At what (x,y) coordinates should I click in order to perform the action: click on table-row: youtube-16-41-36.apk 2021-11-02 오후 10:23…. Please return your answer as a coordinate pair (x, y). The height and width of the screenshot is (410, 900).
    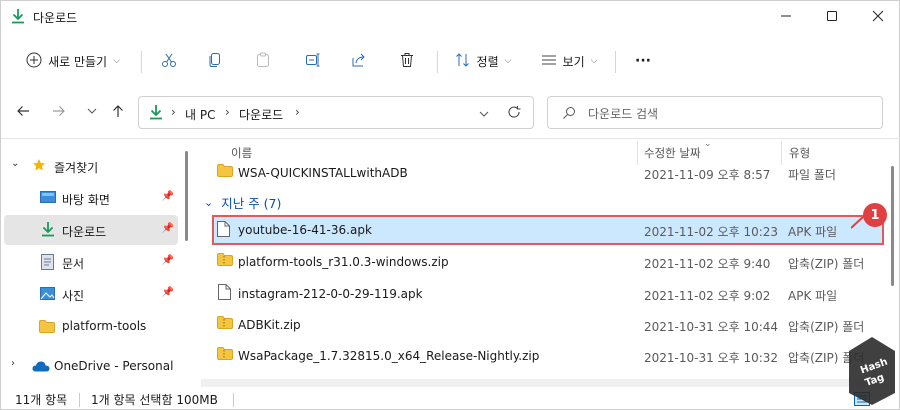
    Looking at the image, I should click on (548, 230).